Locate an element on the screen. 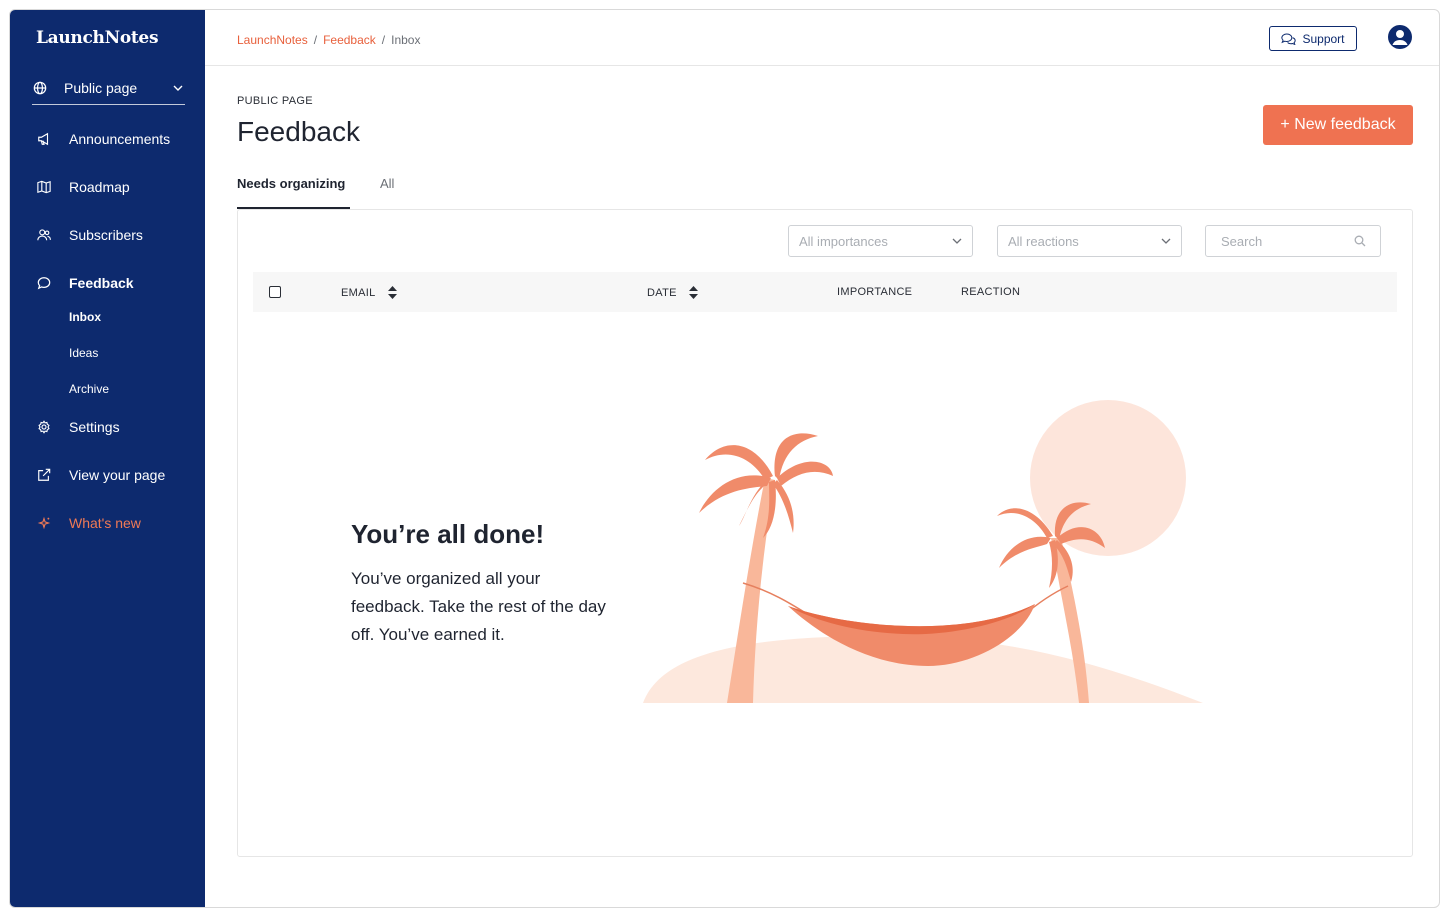 The width and height of the screenshot is (1449, 917). sidebar-item-label: Subscribers is located at coordinates (106, 235).